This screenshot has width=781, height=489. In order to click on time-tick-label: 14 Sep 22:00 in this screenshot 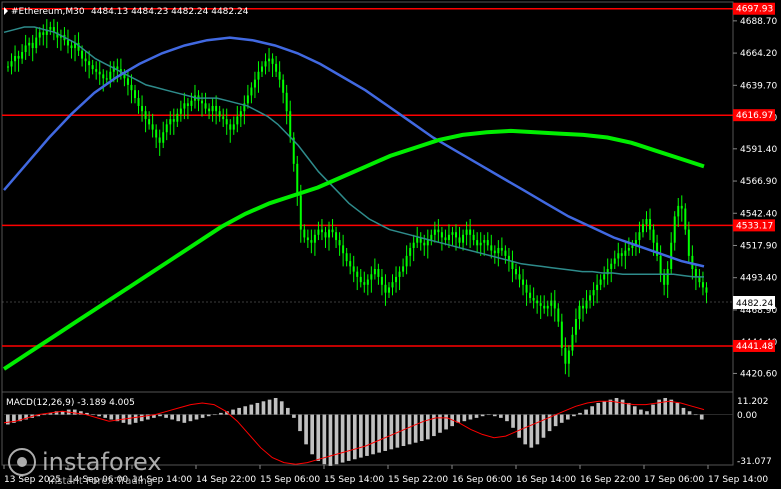, I will do `click(226, 480)`.